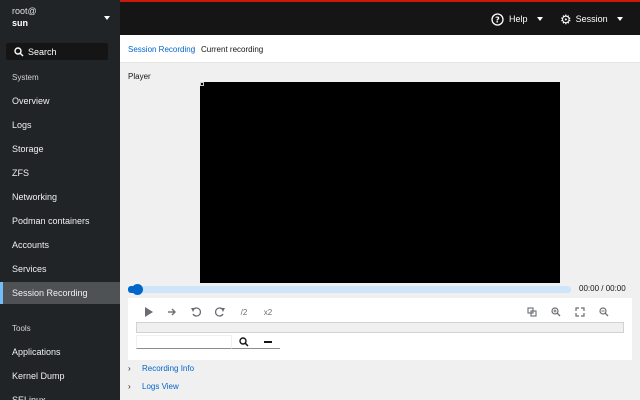  I want to click on recording-info-toggle: › Recording Info, so click(161, 368).